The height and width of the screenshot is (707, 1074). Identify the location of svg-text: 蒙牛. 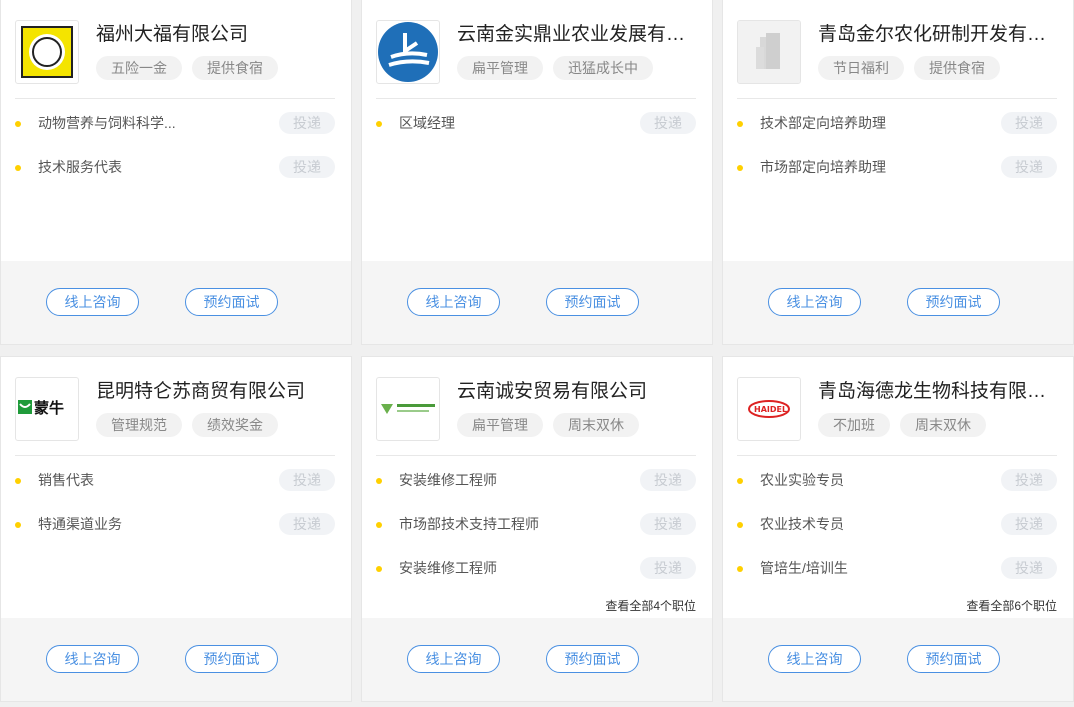
(49, 408).